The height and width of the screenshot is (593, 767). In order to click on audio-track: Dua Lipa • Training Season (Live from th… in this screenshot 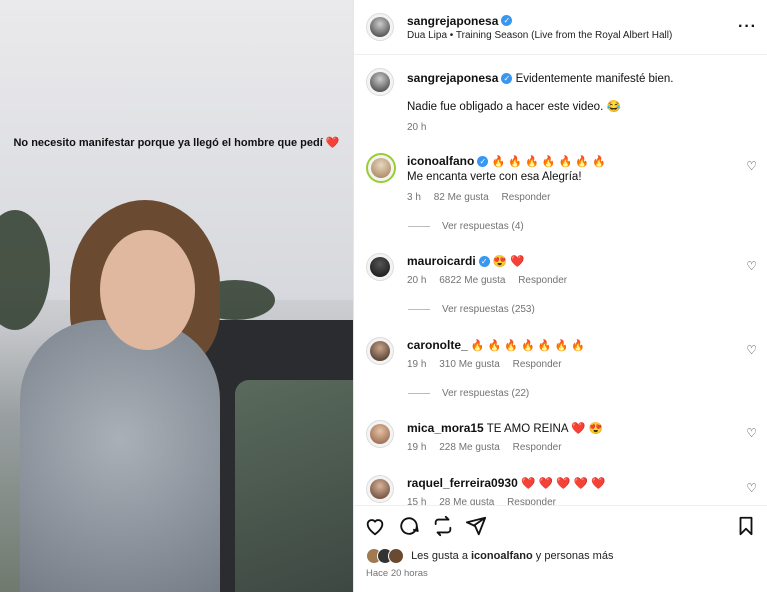, I will do `click(539, 35)`.